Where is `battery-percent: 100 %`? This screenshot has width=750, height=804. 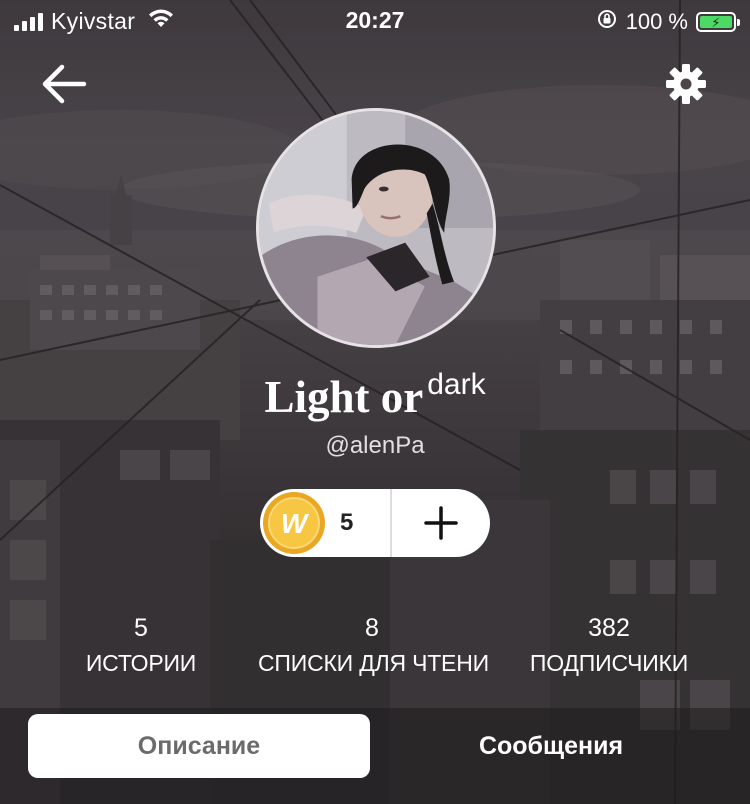 battery-percent: 100 % is located at coordinates (656, 21).